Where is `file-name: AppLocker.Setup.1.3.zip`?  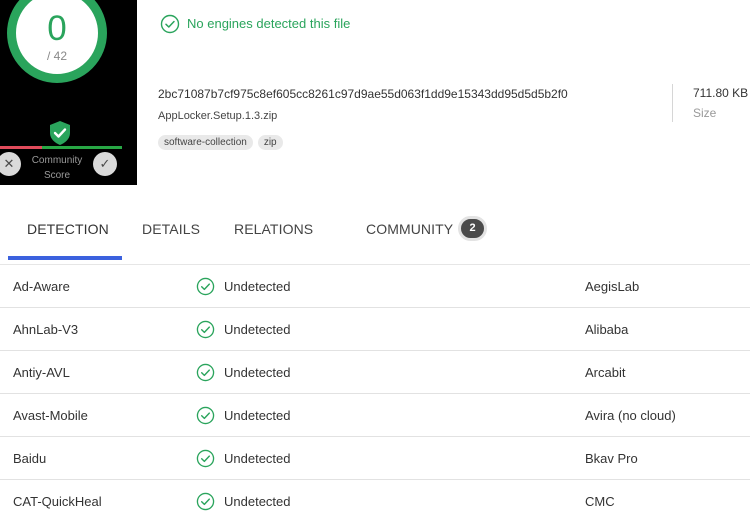 file-name: AppLocker.Setup.1.3.zip is located at coordinates (218, 116).